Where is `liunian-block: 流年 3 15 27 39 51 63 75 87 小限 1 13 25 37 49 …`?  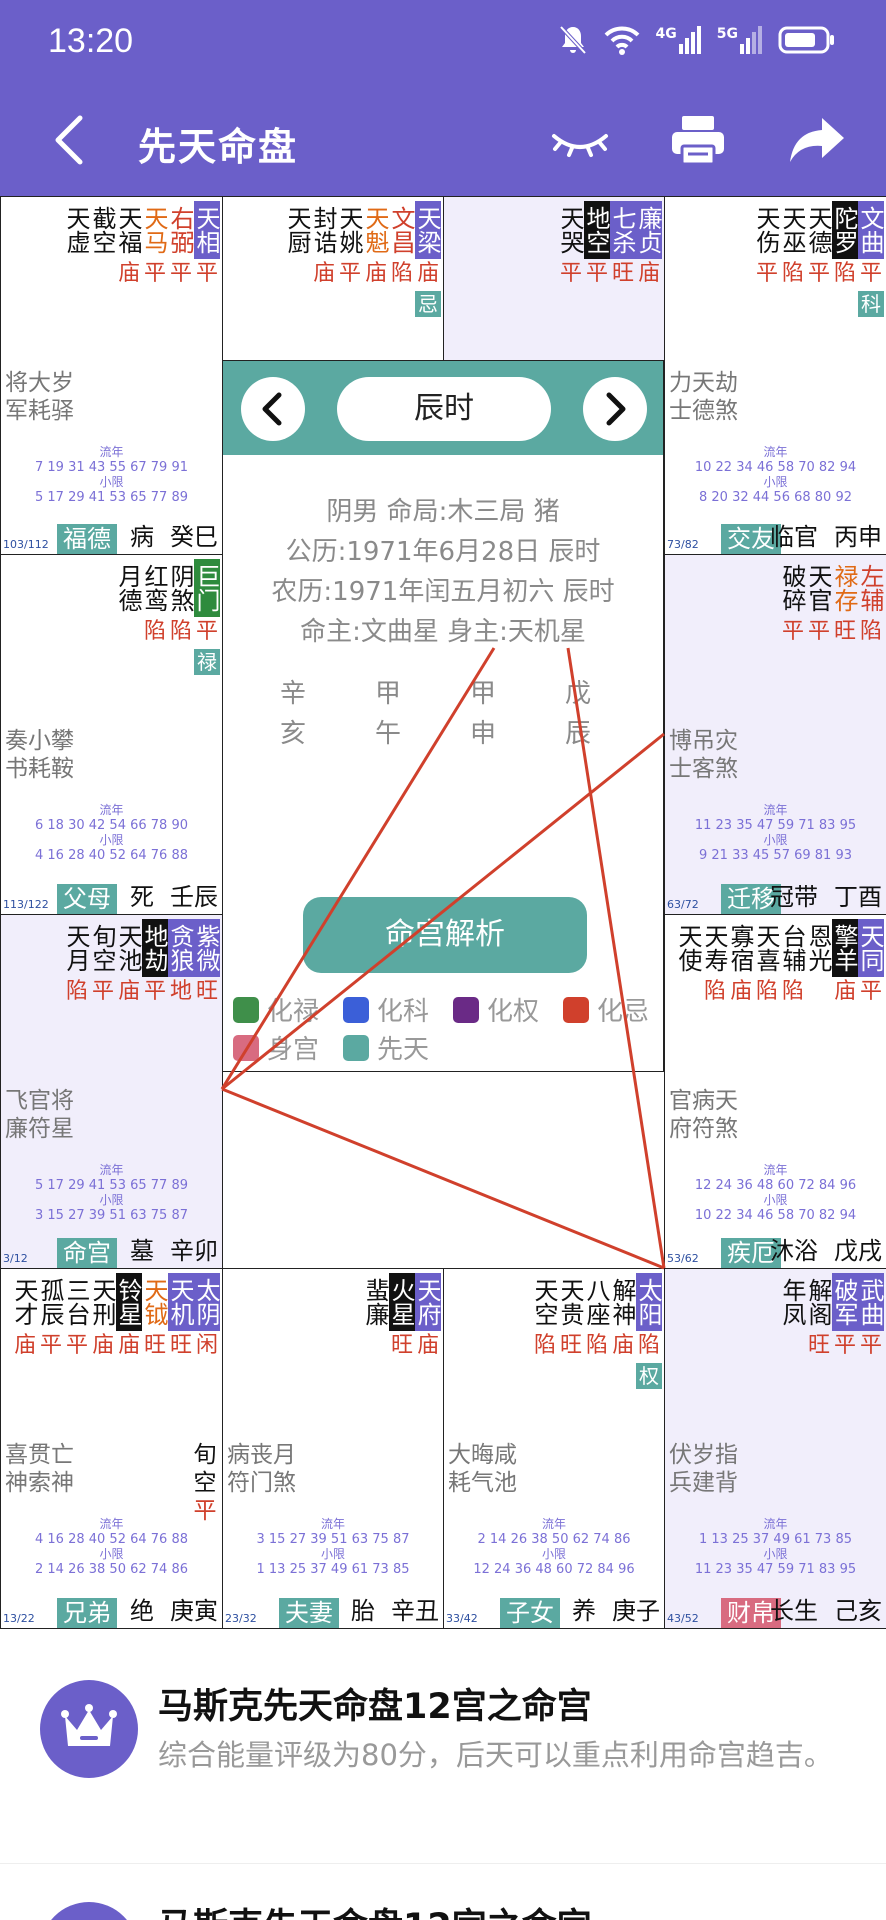
liunian-block: 流年 3 15 27 39 51 63 75 87 小限 1 13 25 37 49 … is located at coordinates (333, 1547).